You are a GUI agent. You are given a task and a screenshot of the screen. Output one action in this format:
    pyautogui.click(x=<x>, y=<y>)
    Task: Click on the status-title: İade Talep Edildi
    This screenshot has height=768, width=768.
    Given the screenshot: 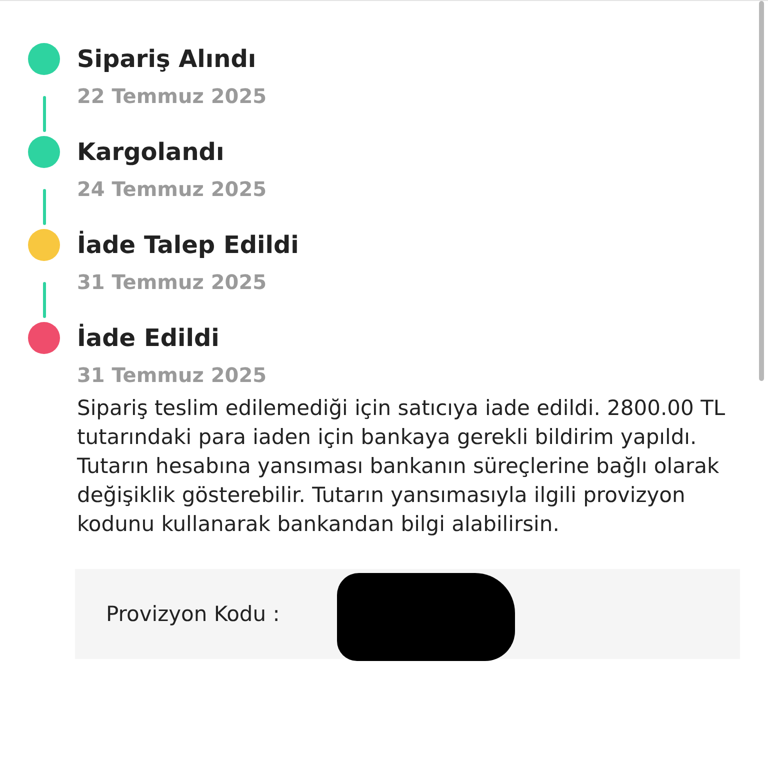 What is the action you would take?
    pyautogui.click(x=188, y=245)
    